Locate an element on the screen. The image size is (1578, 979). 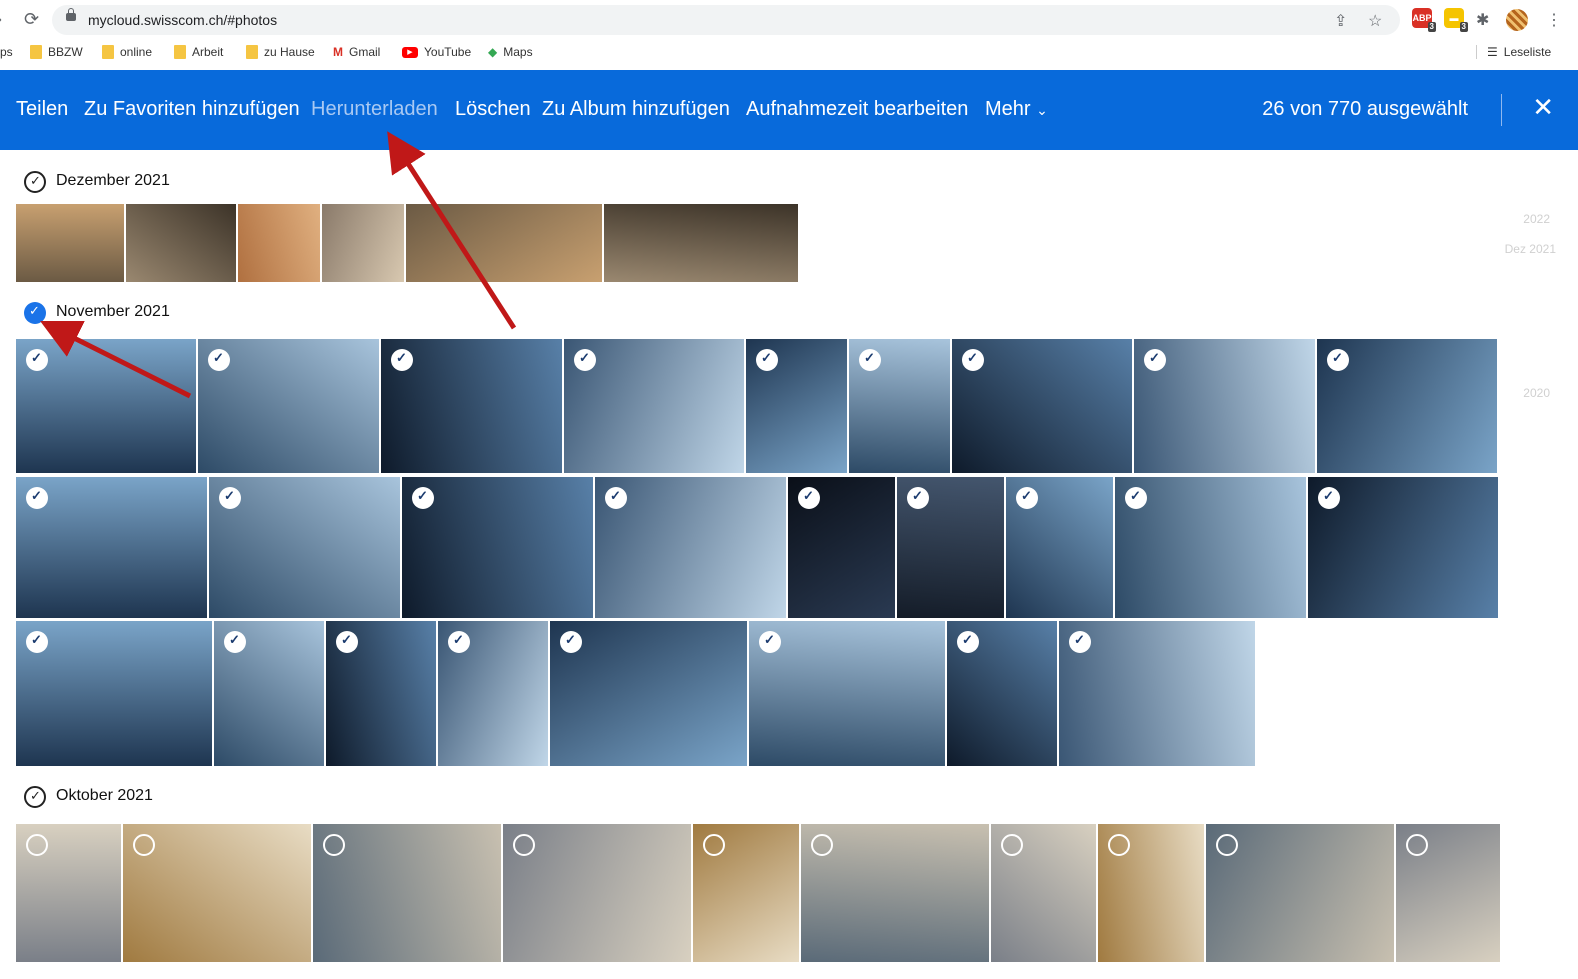
bookmark-gmail: M Gmail is located at coordinates (356, 52).